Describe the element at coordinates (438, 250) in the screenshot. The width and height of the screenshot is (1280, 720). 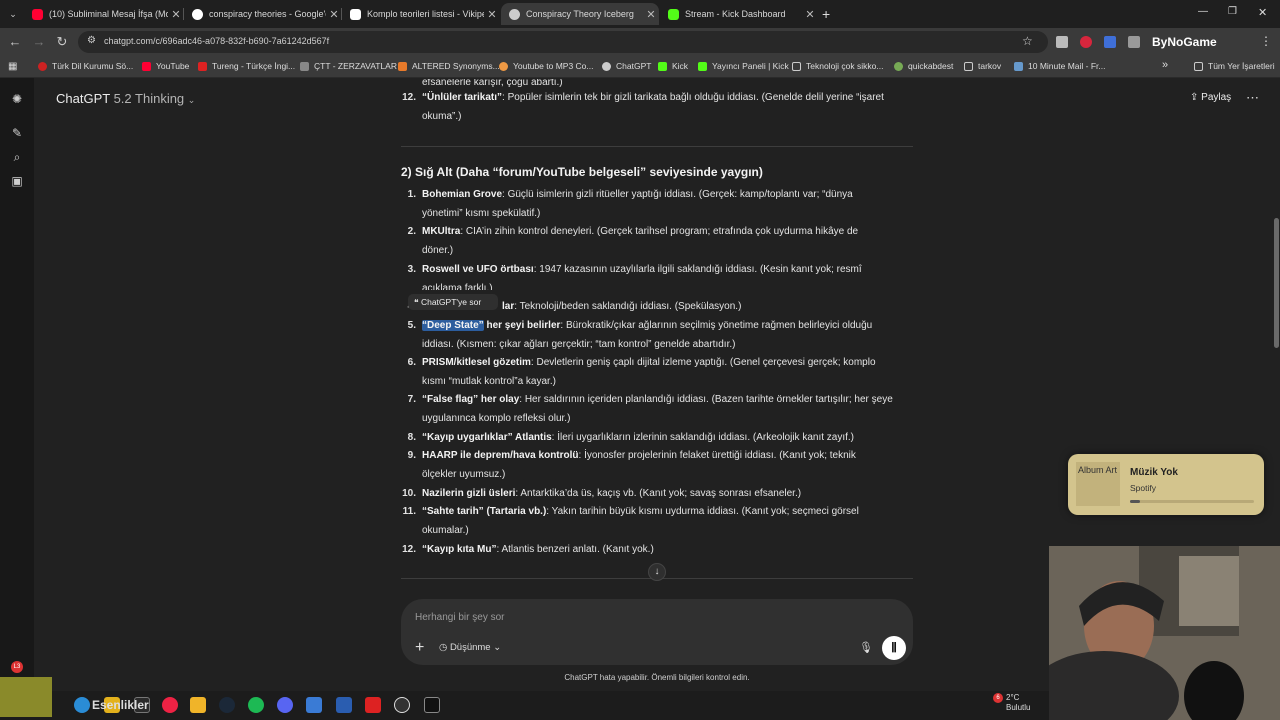
I see `list-item-cont: döner.)` at that location.